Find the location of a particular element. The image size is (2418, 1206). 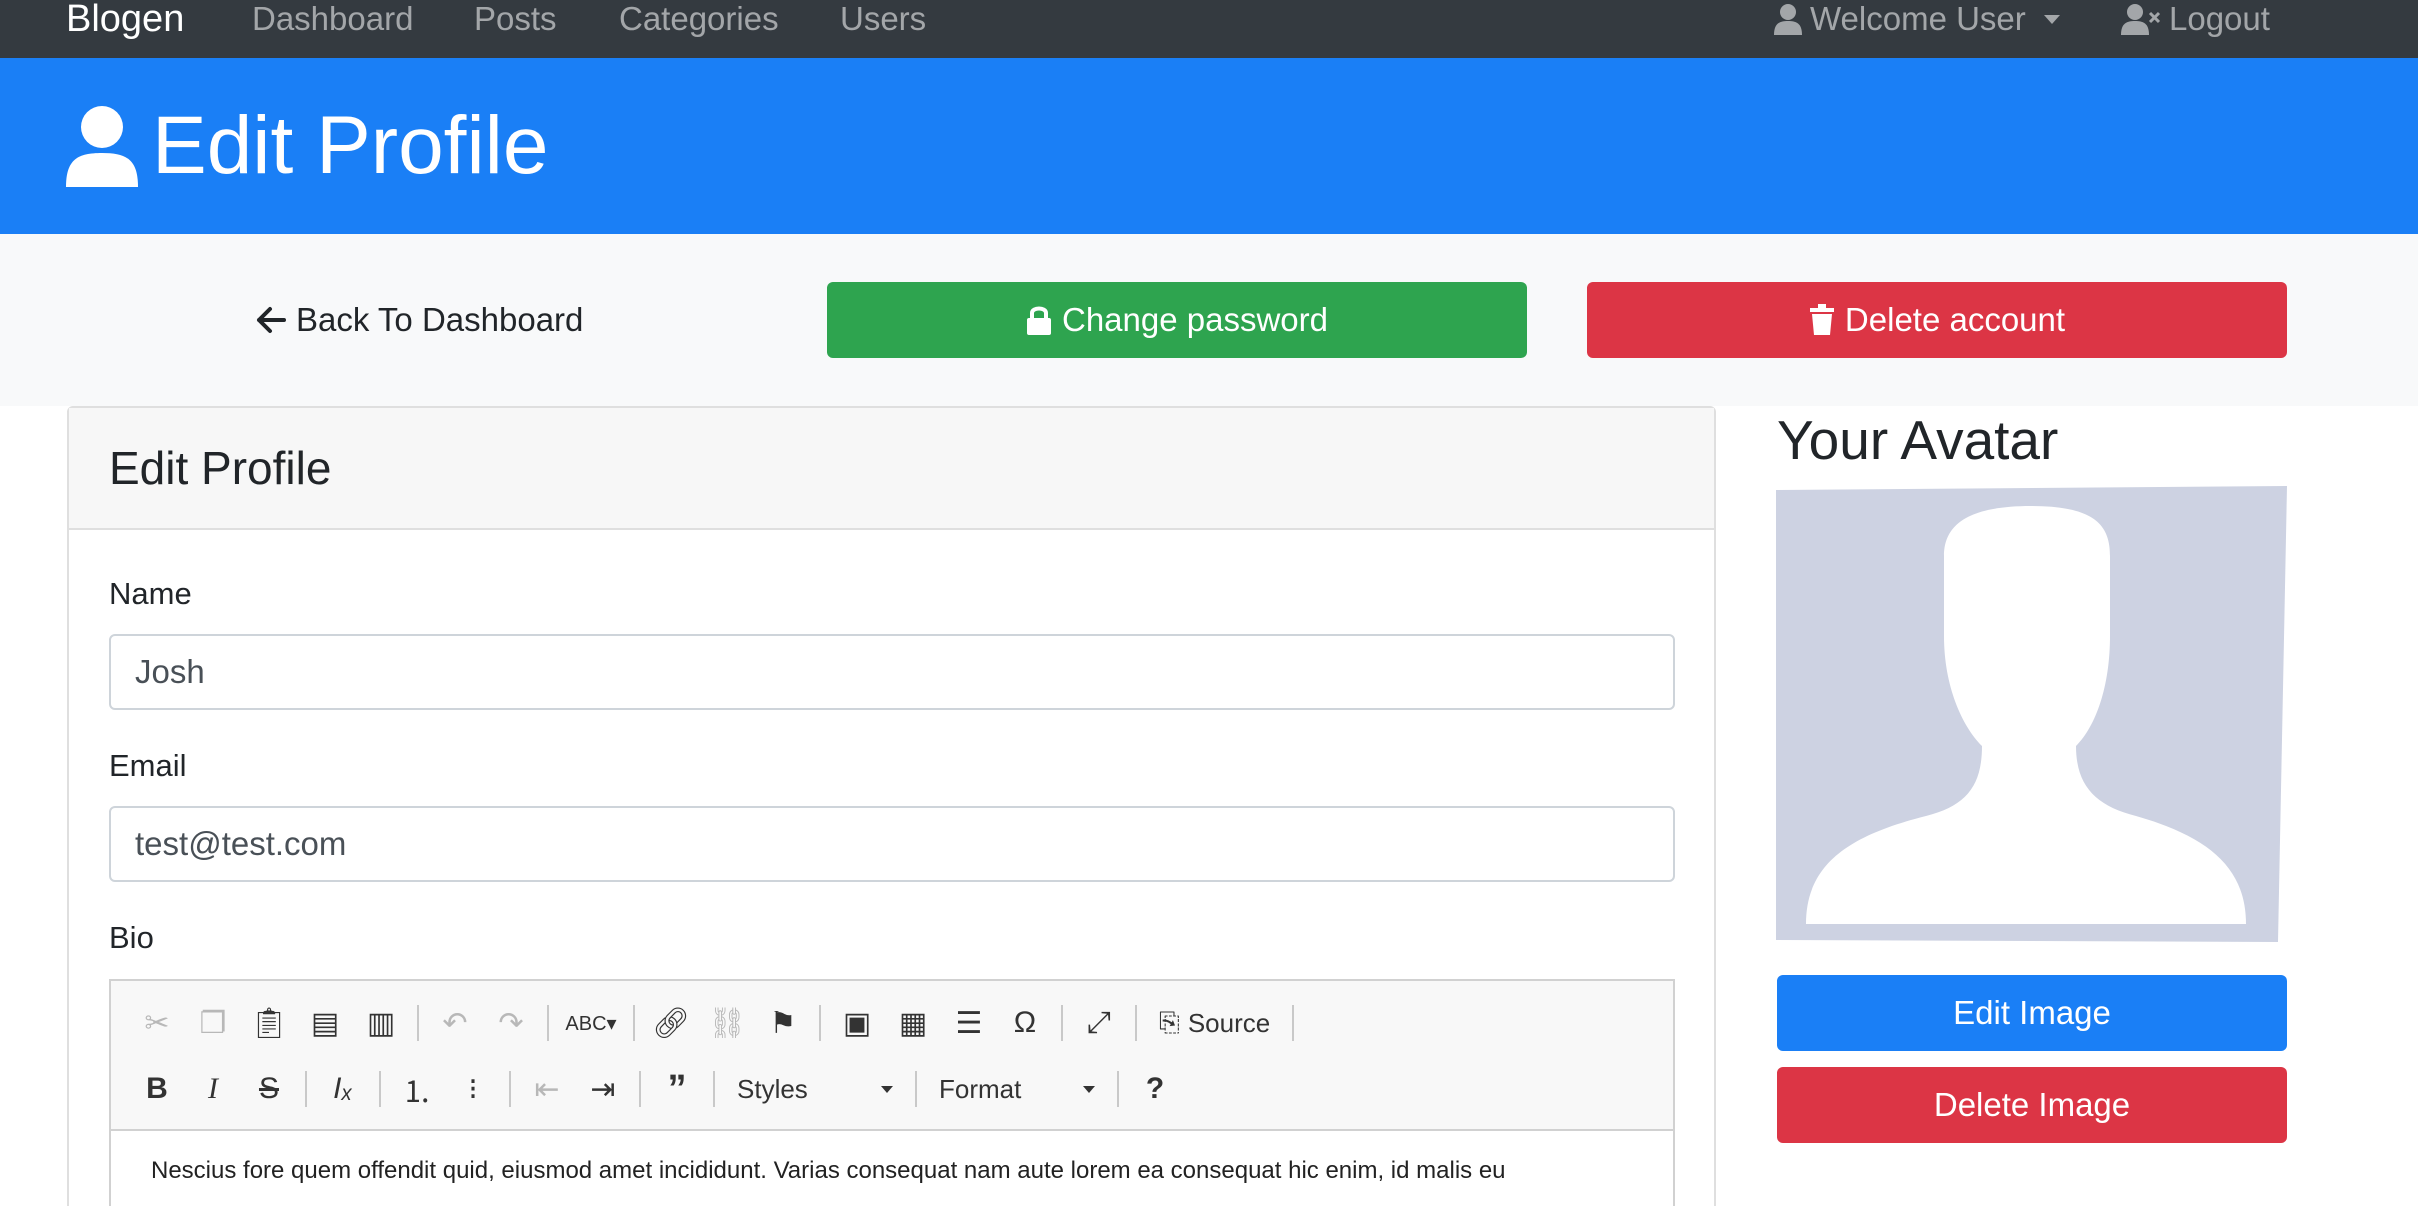

back-to-dashboard-link: Back To Dashboard is located at coordinates (419, 320).